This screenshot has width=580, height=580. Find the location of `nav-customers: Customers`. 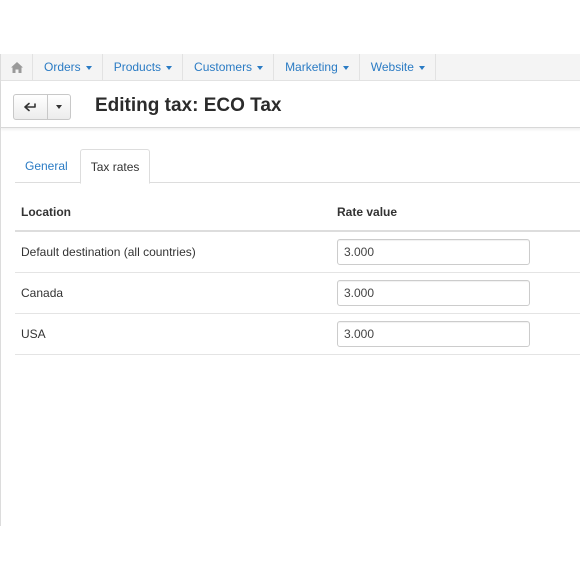

nav-customers: Customers is located at coordinates (229, 67).